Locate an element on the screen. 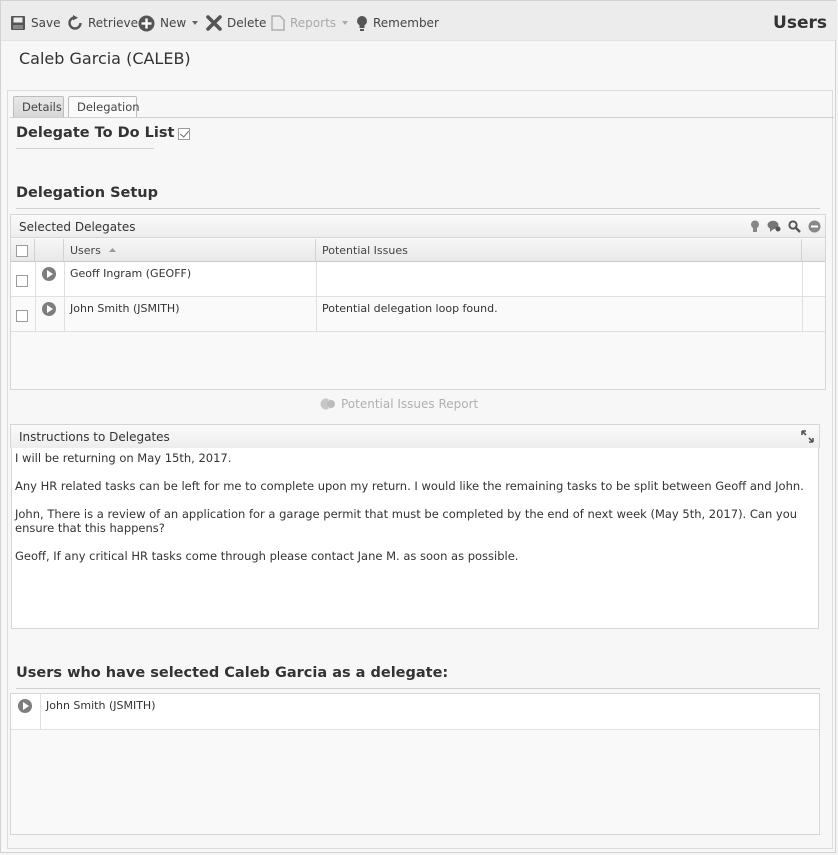 The width and height of the screenshot is (838, 855). tab-divider is located at coordinates (422, 117).